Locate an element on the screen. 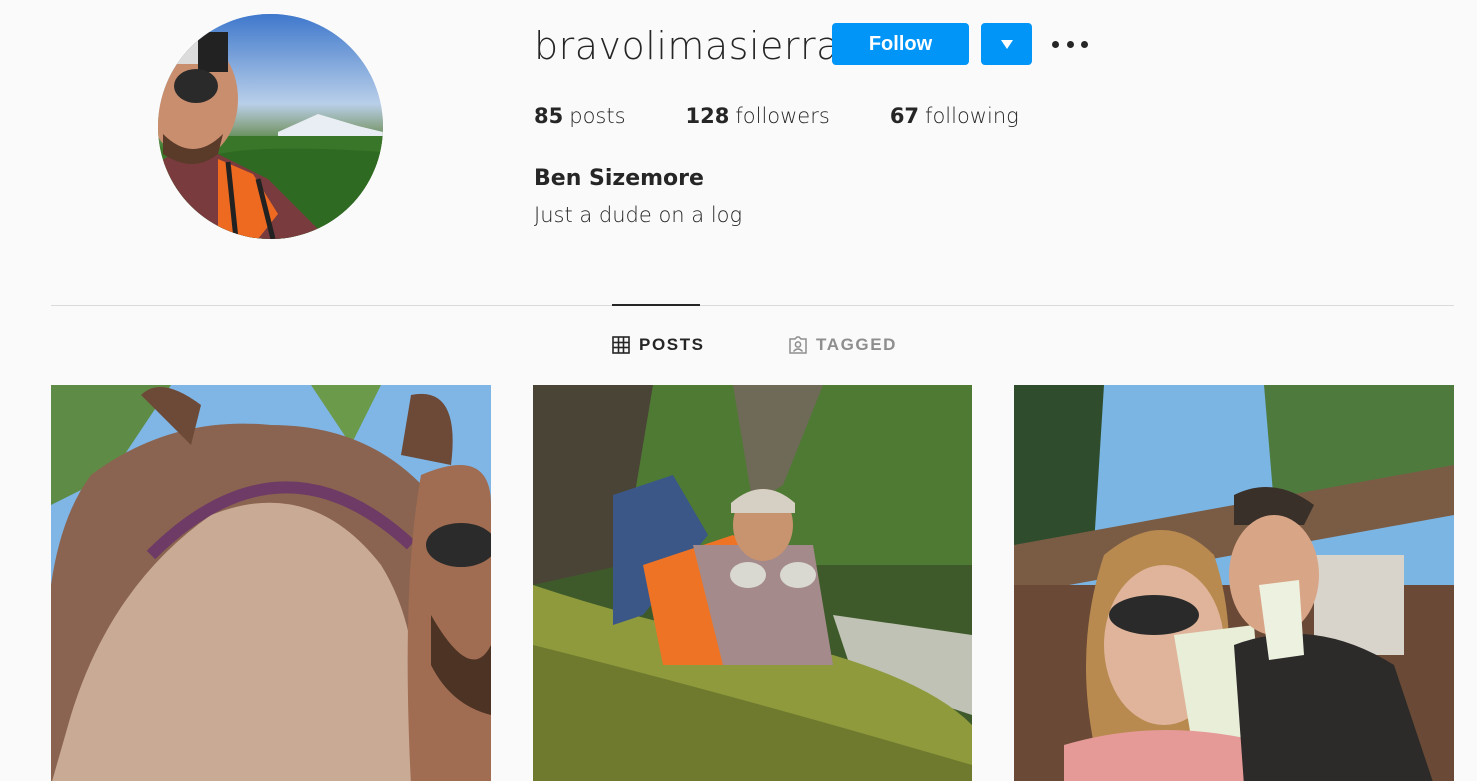 The height and width of the screenshot is (781, 1477). following-link: 67 following is located at coordinates (954, 116).